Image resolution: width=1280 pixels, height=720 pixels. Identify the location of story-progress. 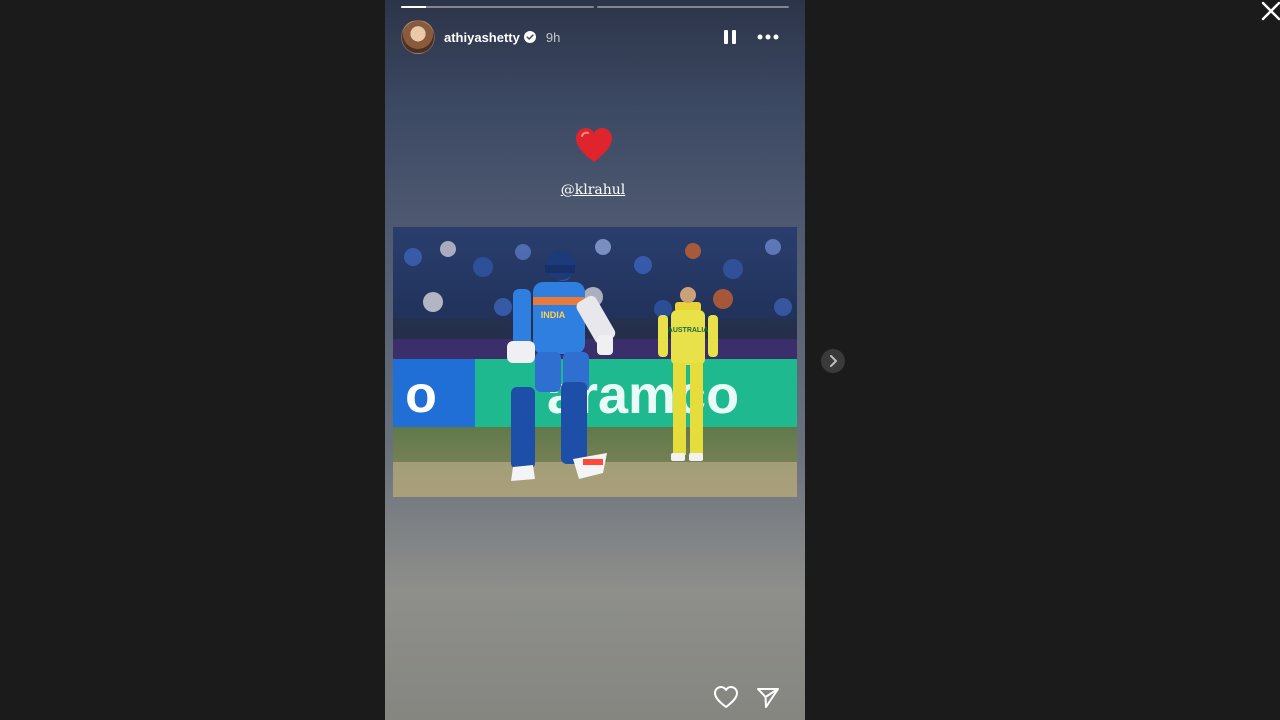
(595, 7).